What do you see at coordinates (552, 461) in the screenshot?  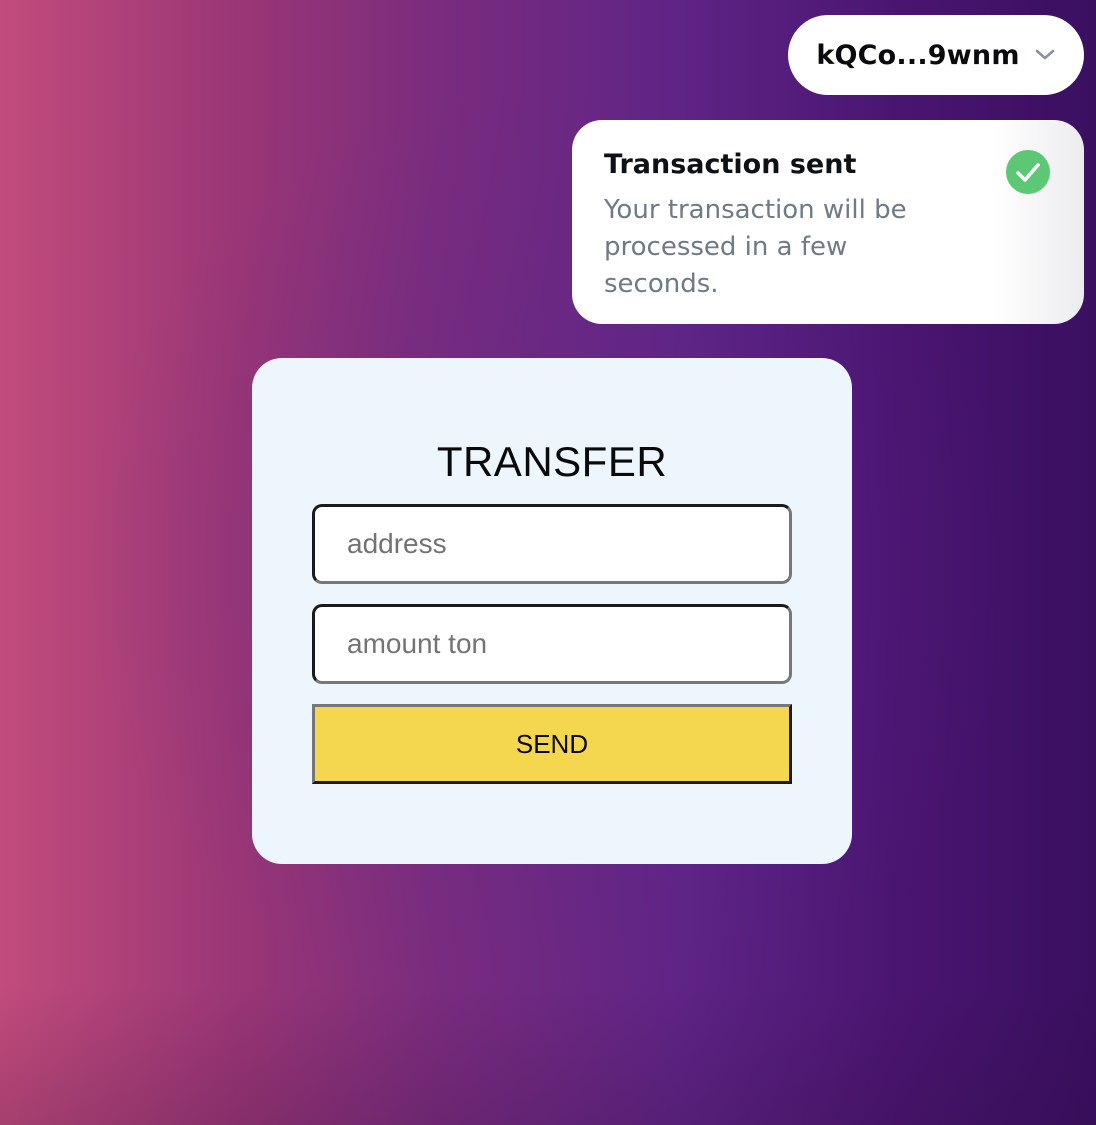 I see `transfer-title: TRANSFER` at bounding box center [552, 461].